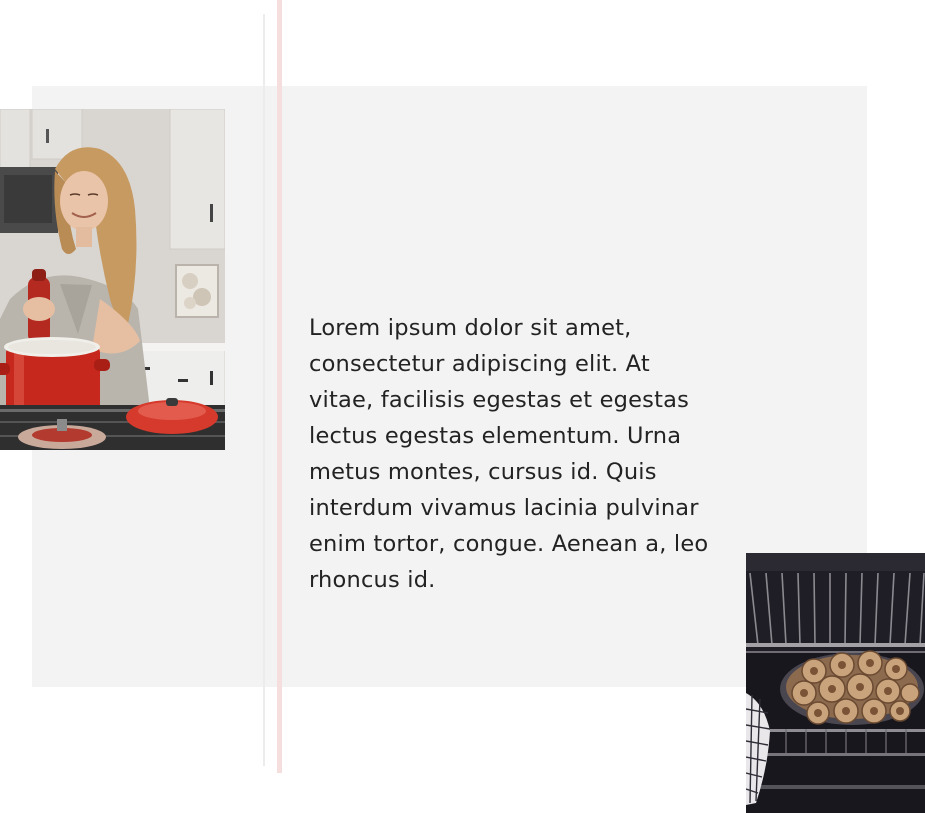  What do you see at coordinates (279, 386) in the screenshot?
I see `accent-line` at bounding box center [279, 386].